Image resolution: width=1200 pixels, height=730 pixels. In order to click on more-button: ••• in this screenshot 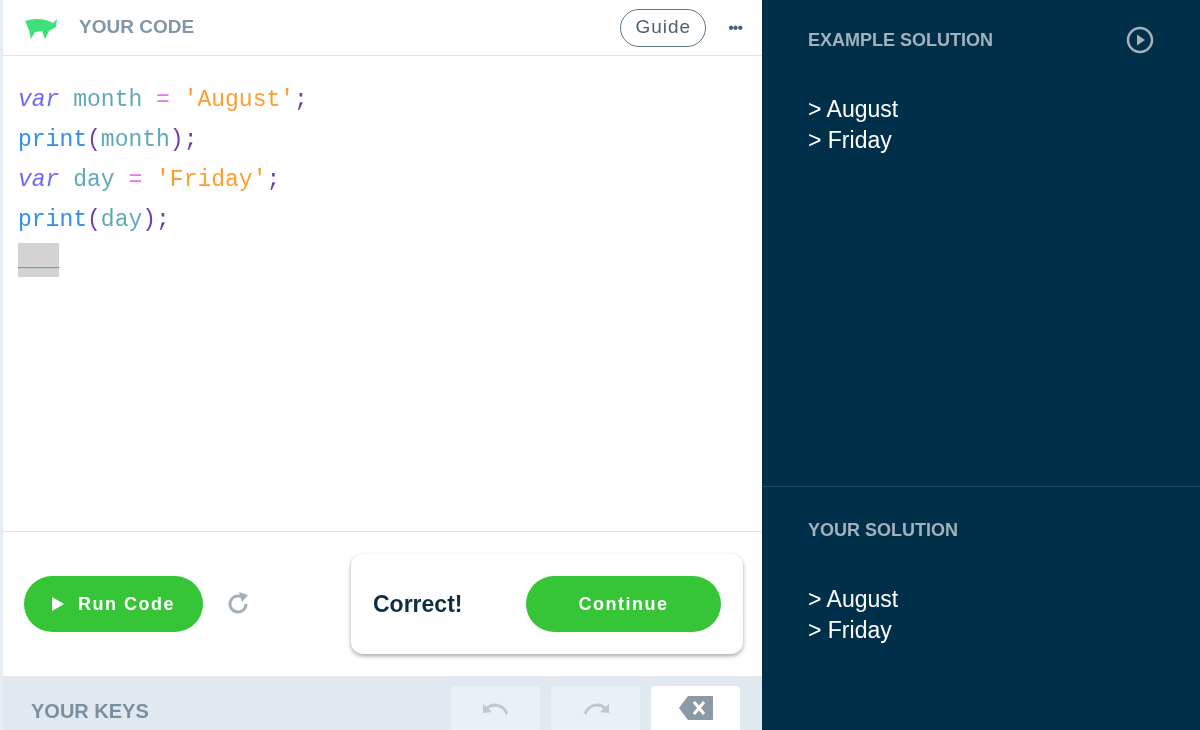, I will do `click(735, 27)`.